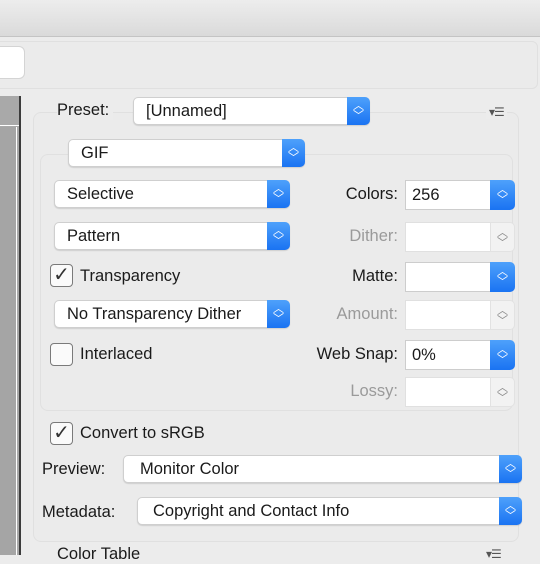 Image resolution: width=540 pixels, height=564 pixels. What do you see at coordinates (502, 277) in the screenshot?
I see `matte-stepper-icon: ︿ ﹀` at bounding box center [502, 277].